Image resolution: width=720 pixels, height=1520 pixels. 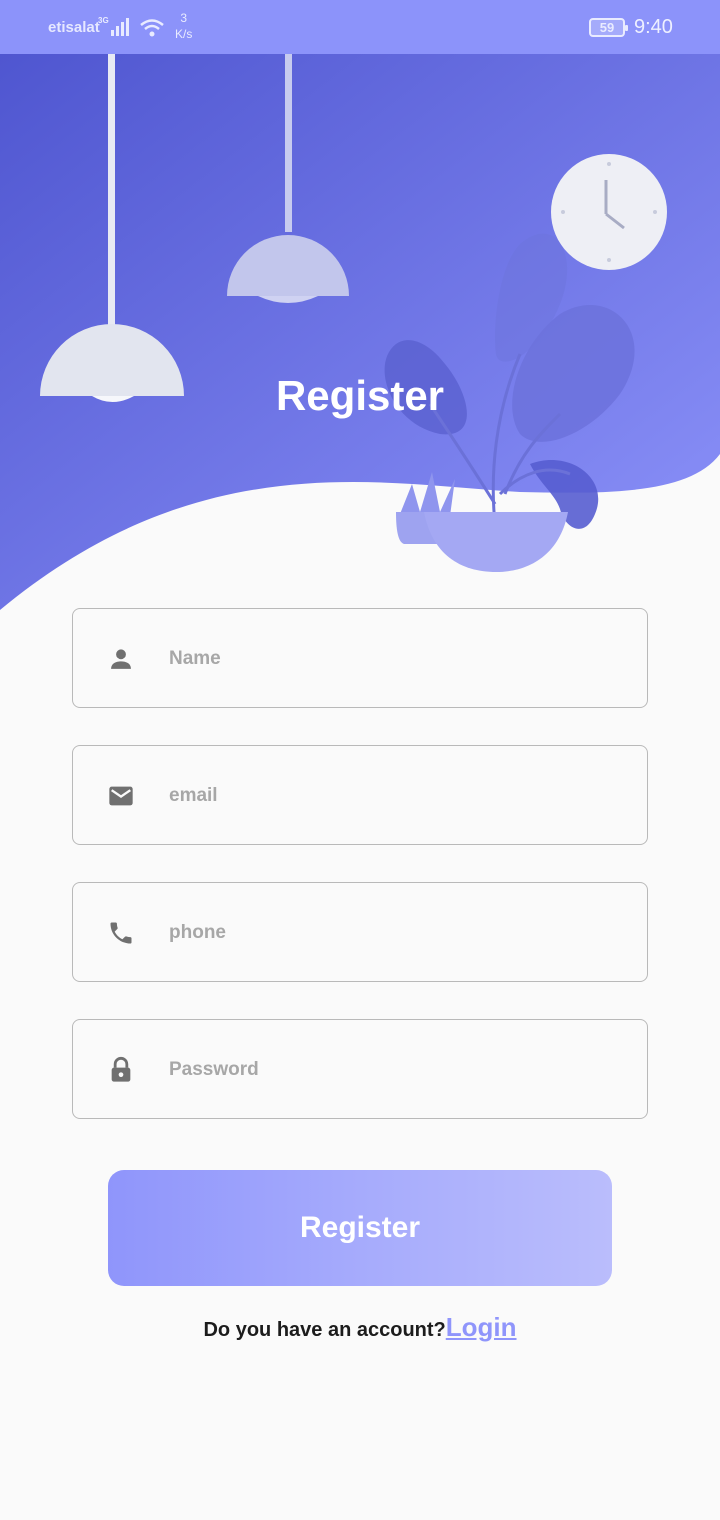 I want to click on status-bar: etisalat 3G 3 K/s 59 9:40, so click(x=360, y=27).